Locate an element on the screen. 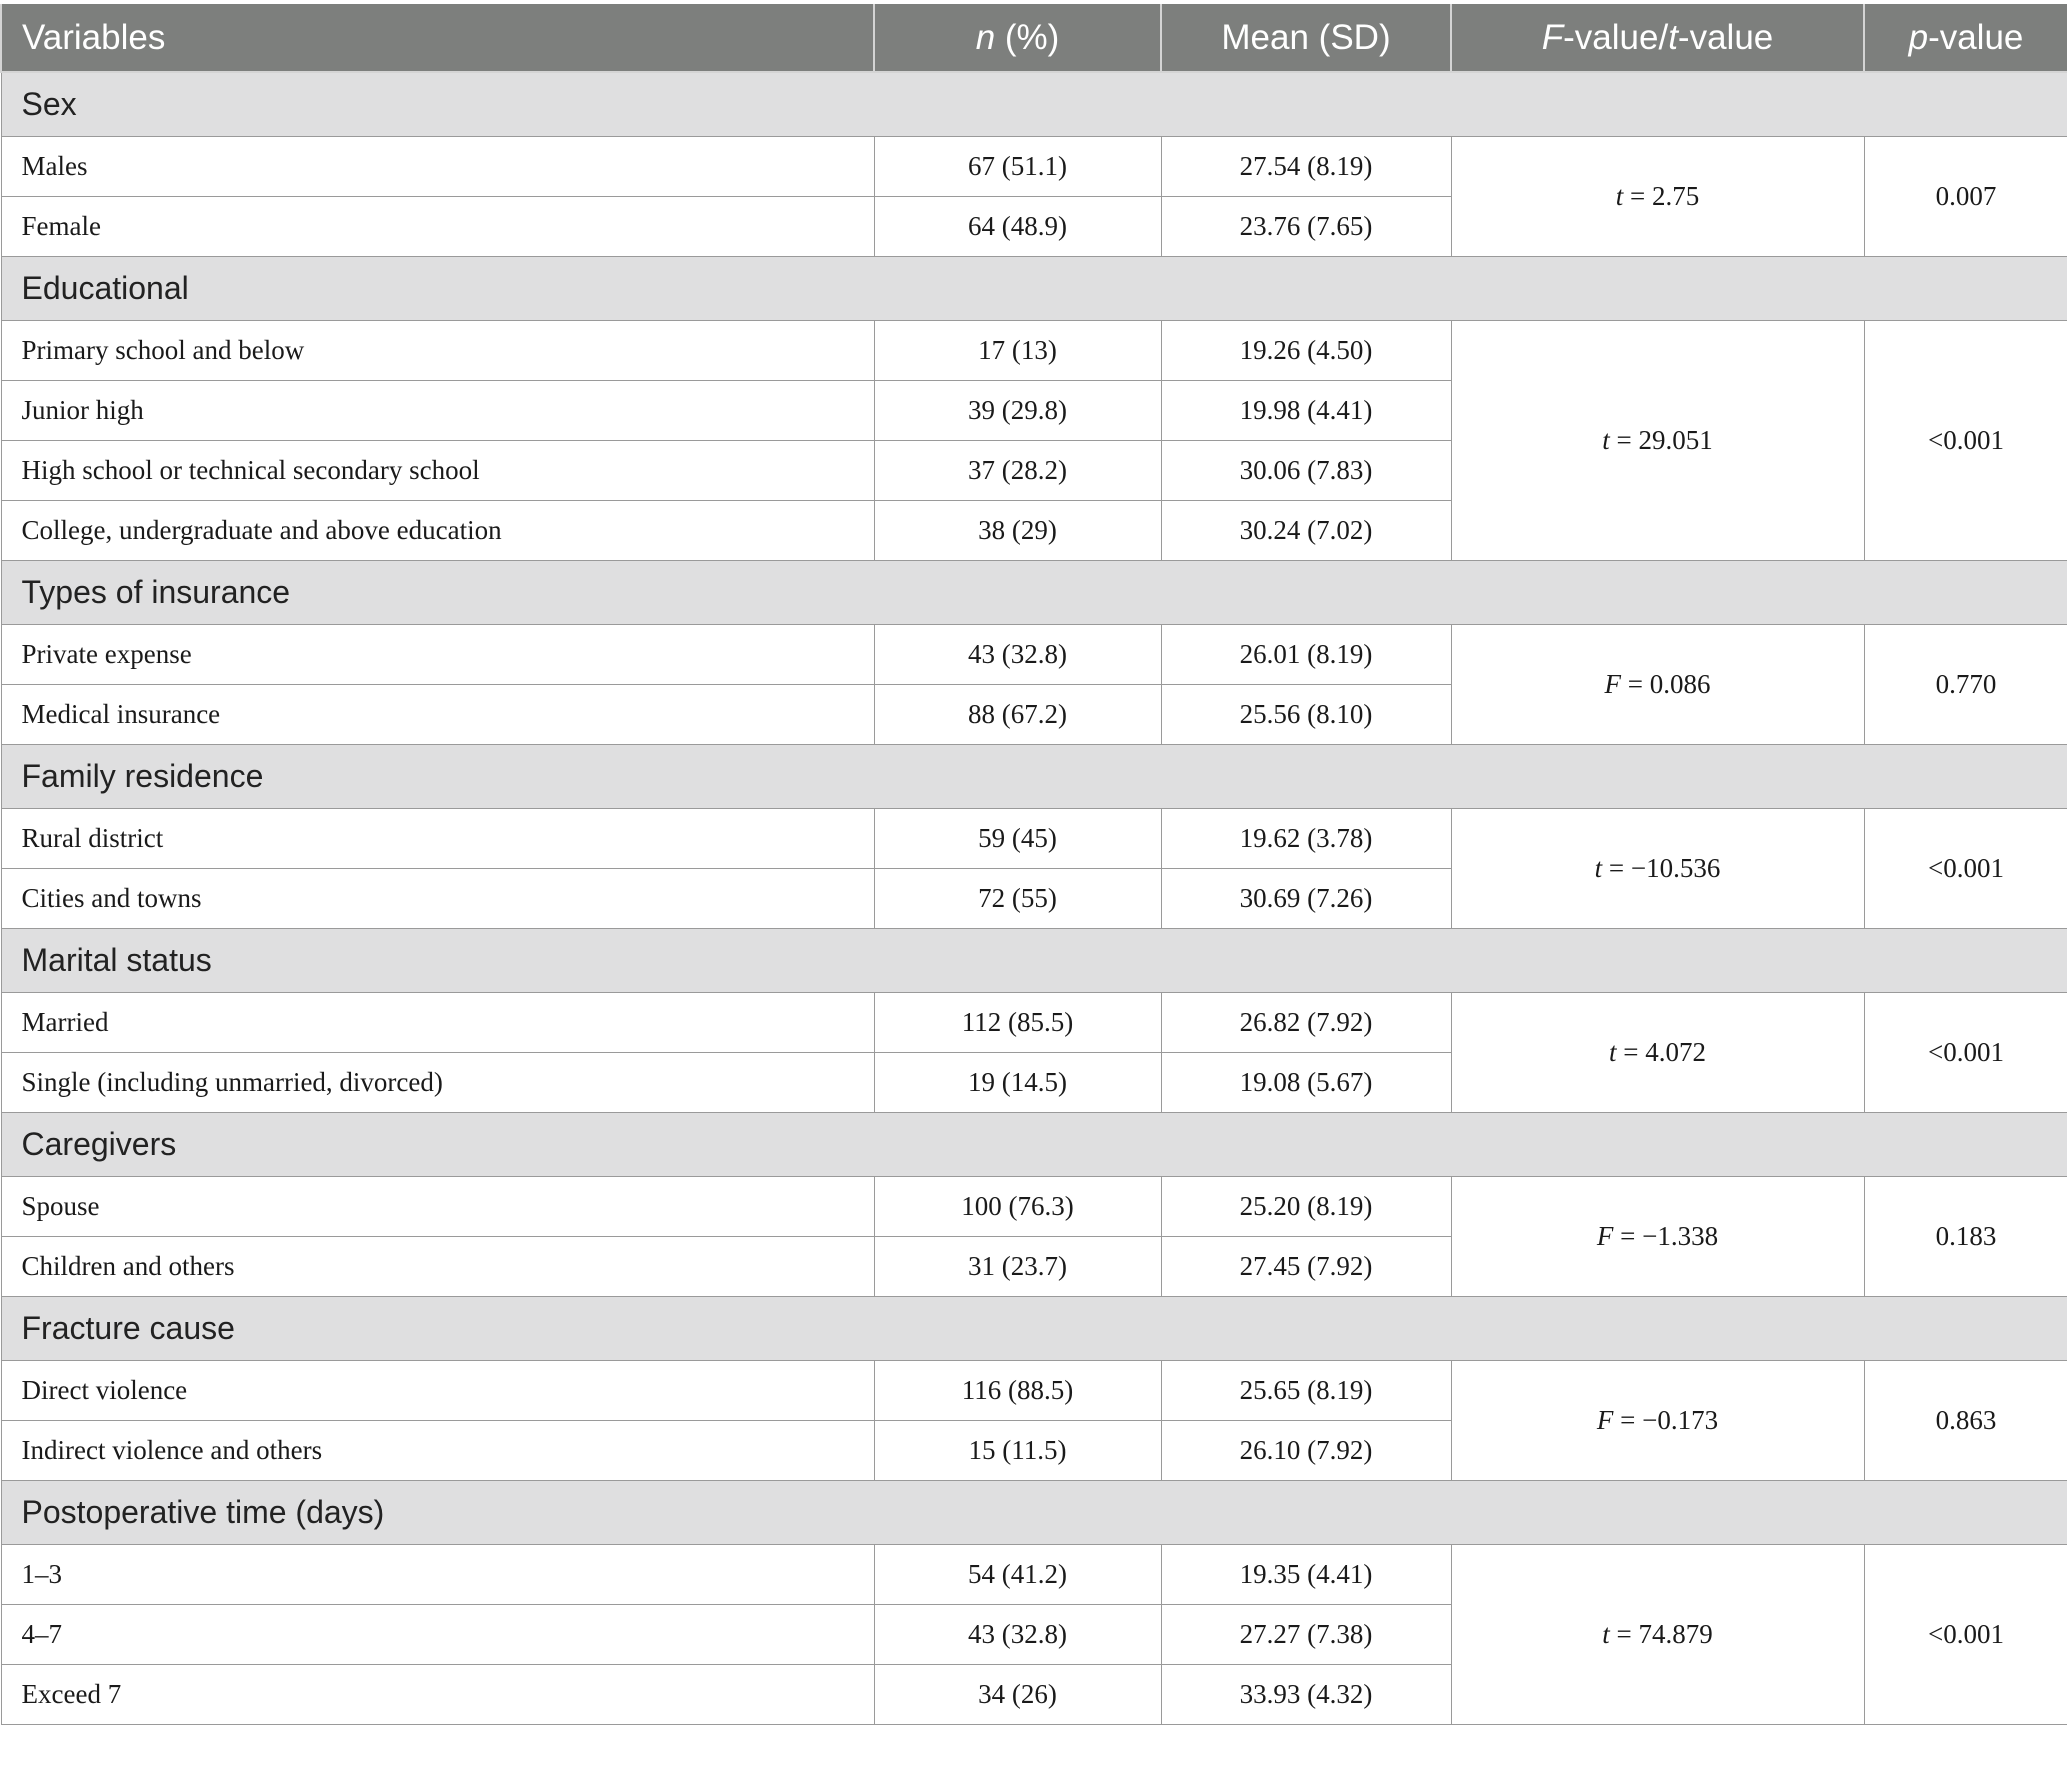 This screenshot has height=1779, width=2067. row-n-percent: 15 (11.5) is located at coordinates (1017, 1450).